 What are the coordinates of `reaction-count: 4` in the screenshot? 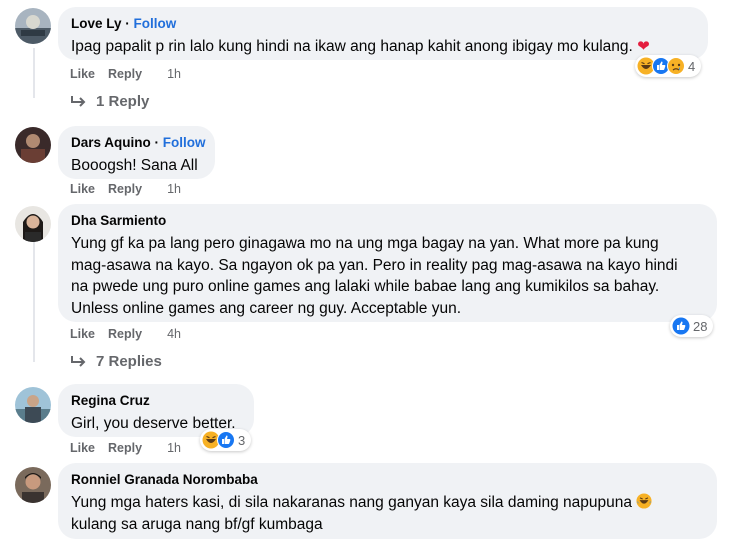 It's located at (692, 66).